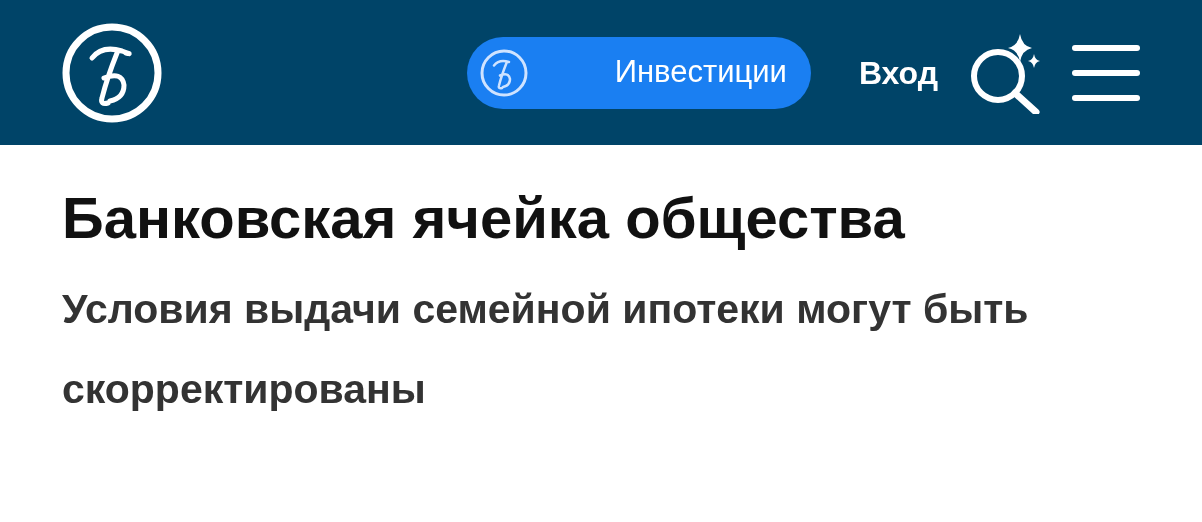 Image resolution: width=1202 pixels, height=522 pixels. I want to click on login-link: Вход, so click(898, 72).